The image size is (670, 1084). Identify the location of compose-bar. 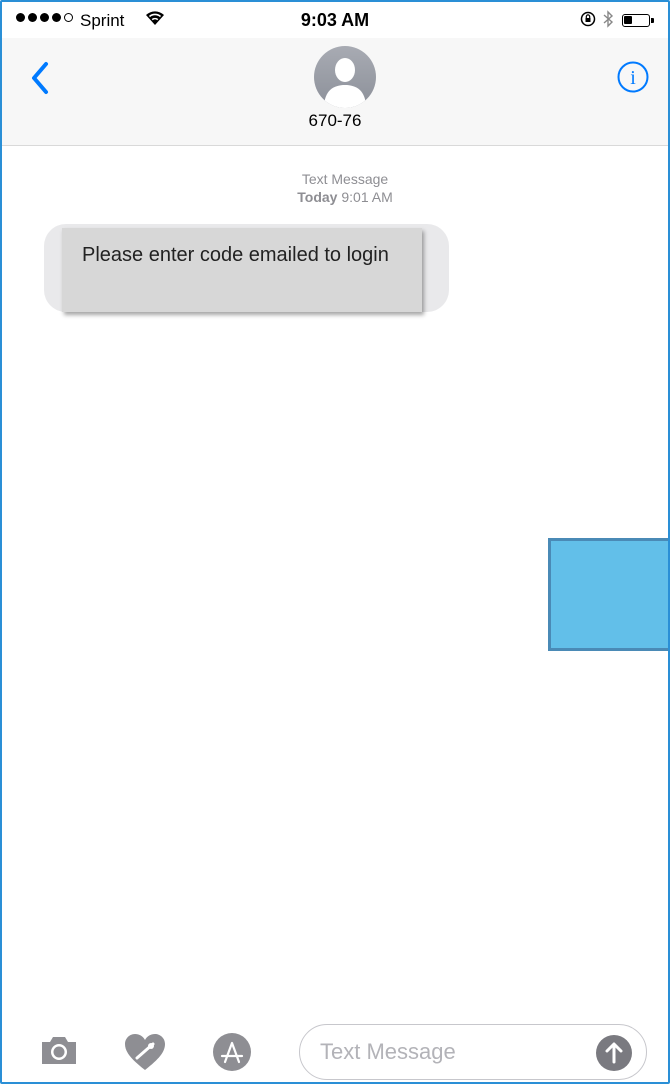
(335, 1047).